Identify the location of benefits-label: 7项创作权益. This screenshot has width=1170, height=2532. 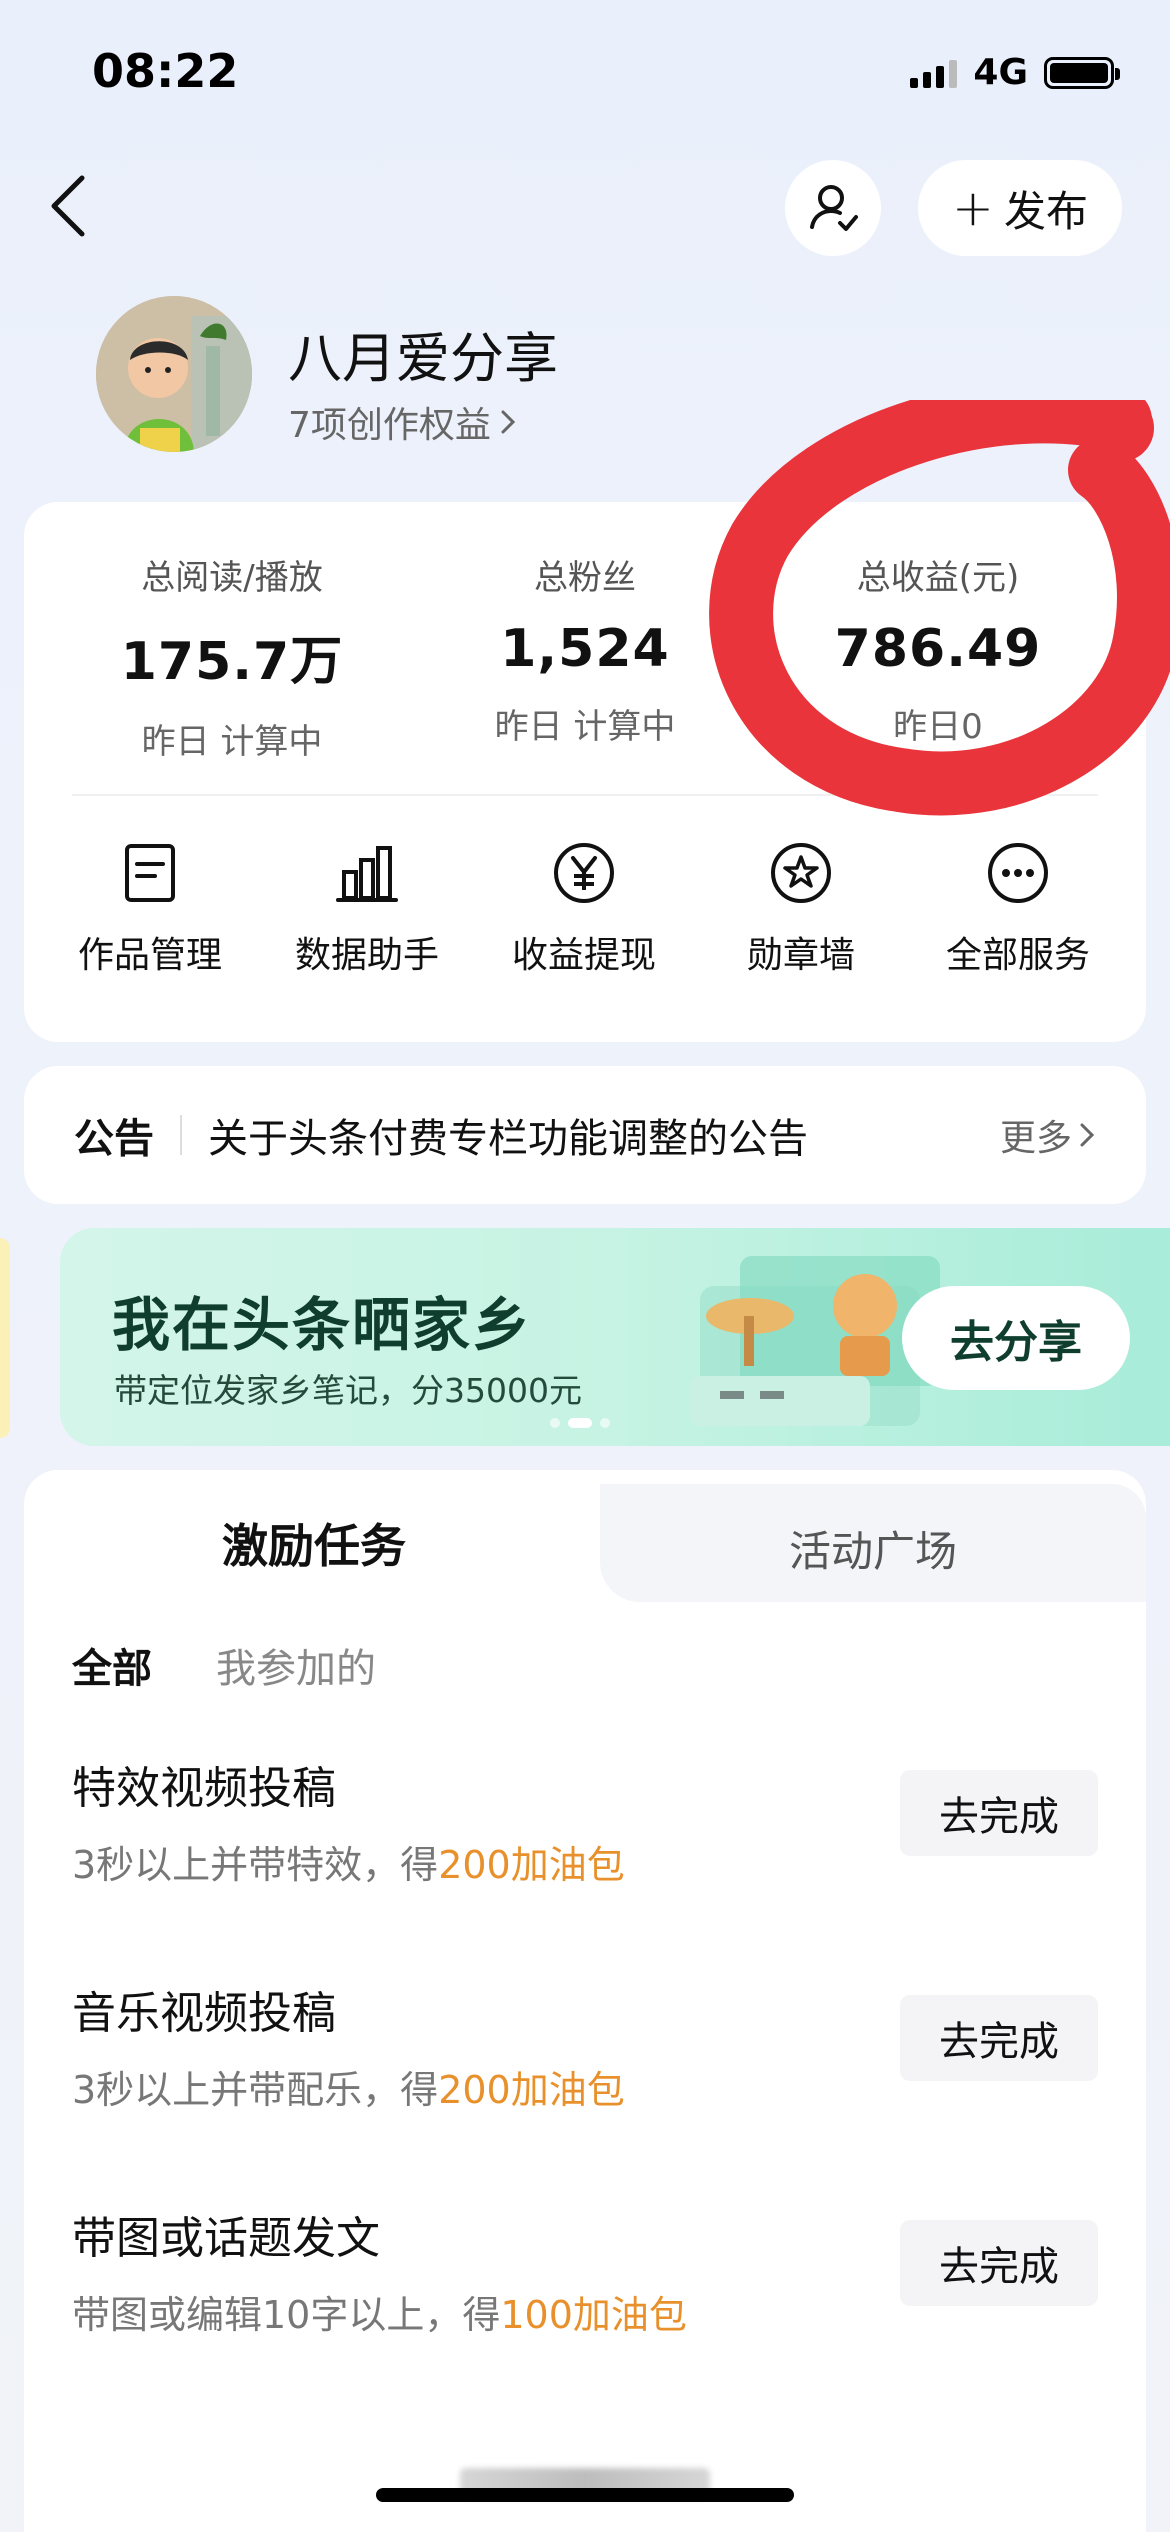
(389, 425).